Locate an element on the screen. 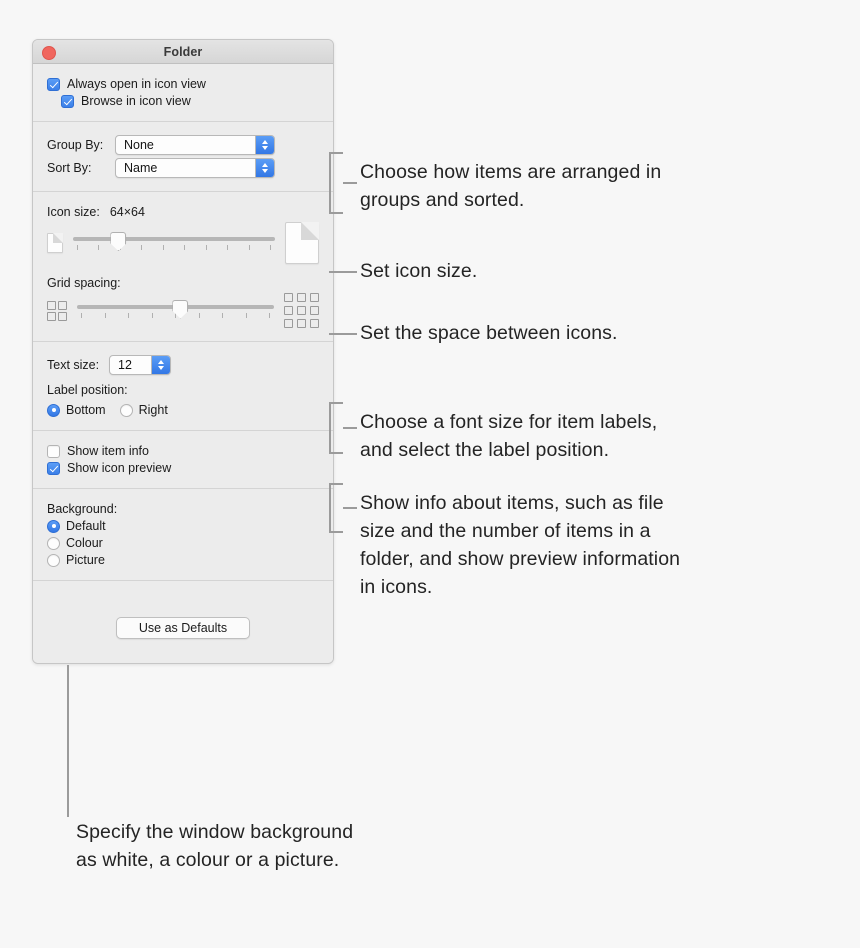  grid-spacing-slider is located at coordinates (175, 311).